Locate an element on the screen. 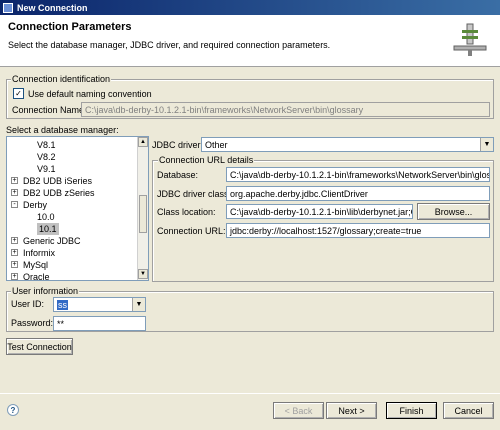 The width and height of the screenshot is (500, 430). password-field: ** is located at coordinates (99, 323).